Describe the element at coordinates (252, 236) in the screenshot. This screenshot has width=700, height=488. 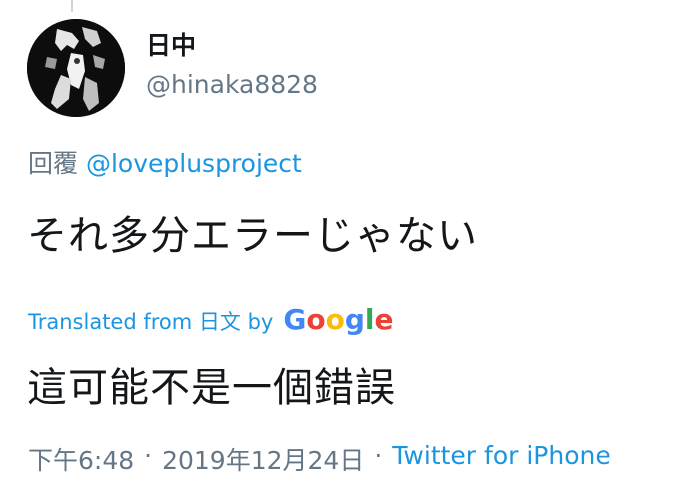
I see `tweet-text: それ多分エラーじゃない` at that location.